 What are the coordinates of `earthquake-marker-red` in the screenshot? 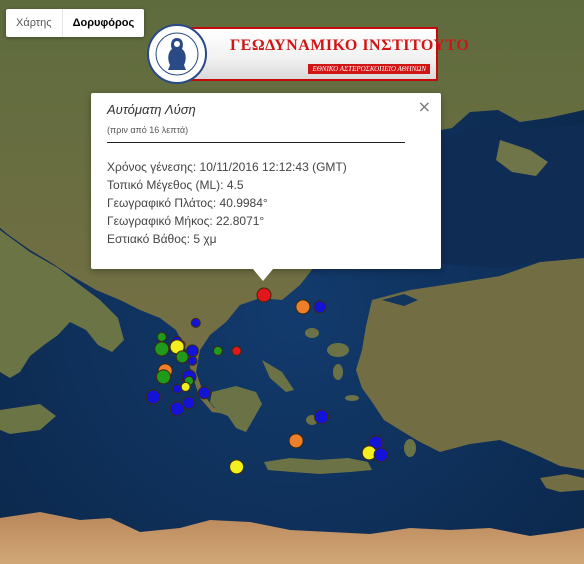 It's located at (236, 350).